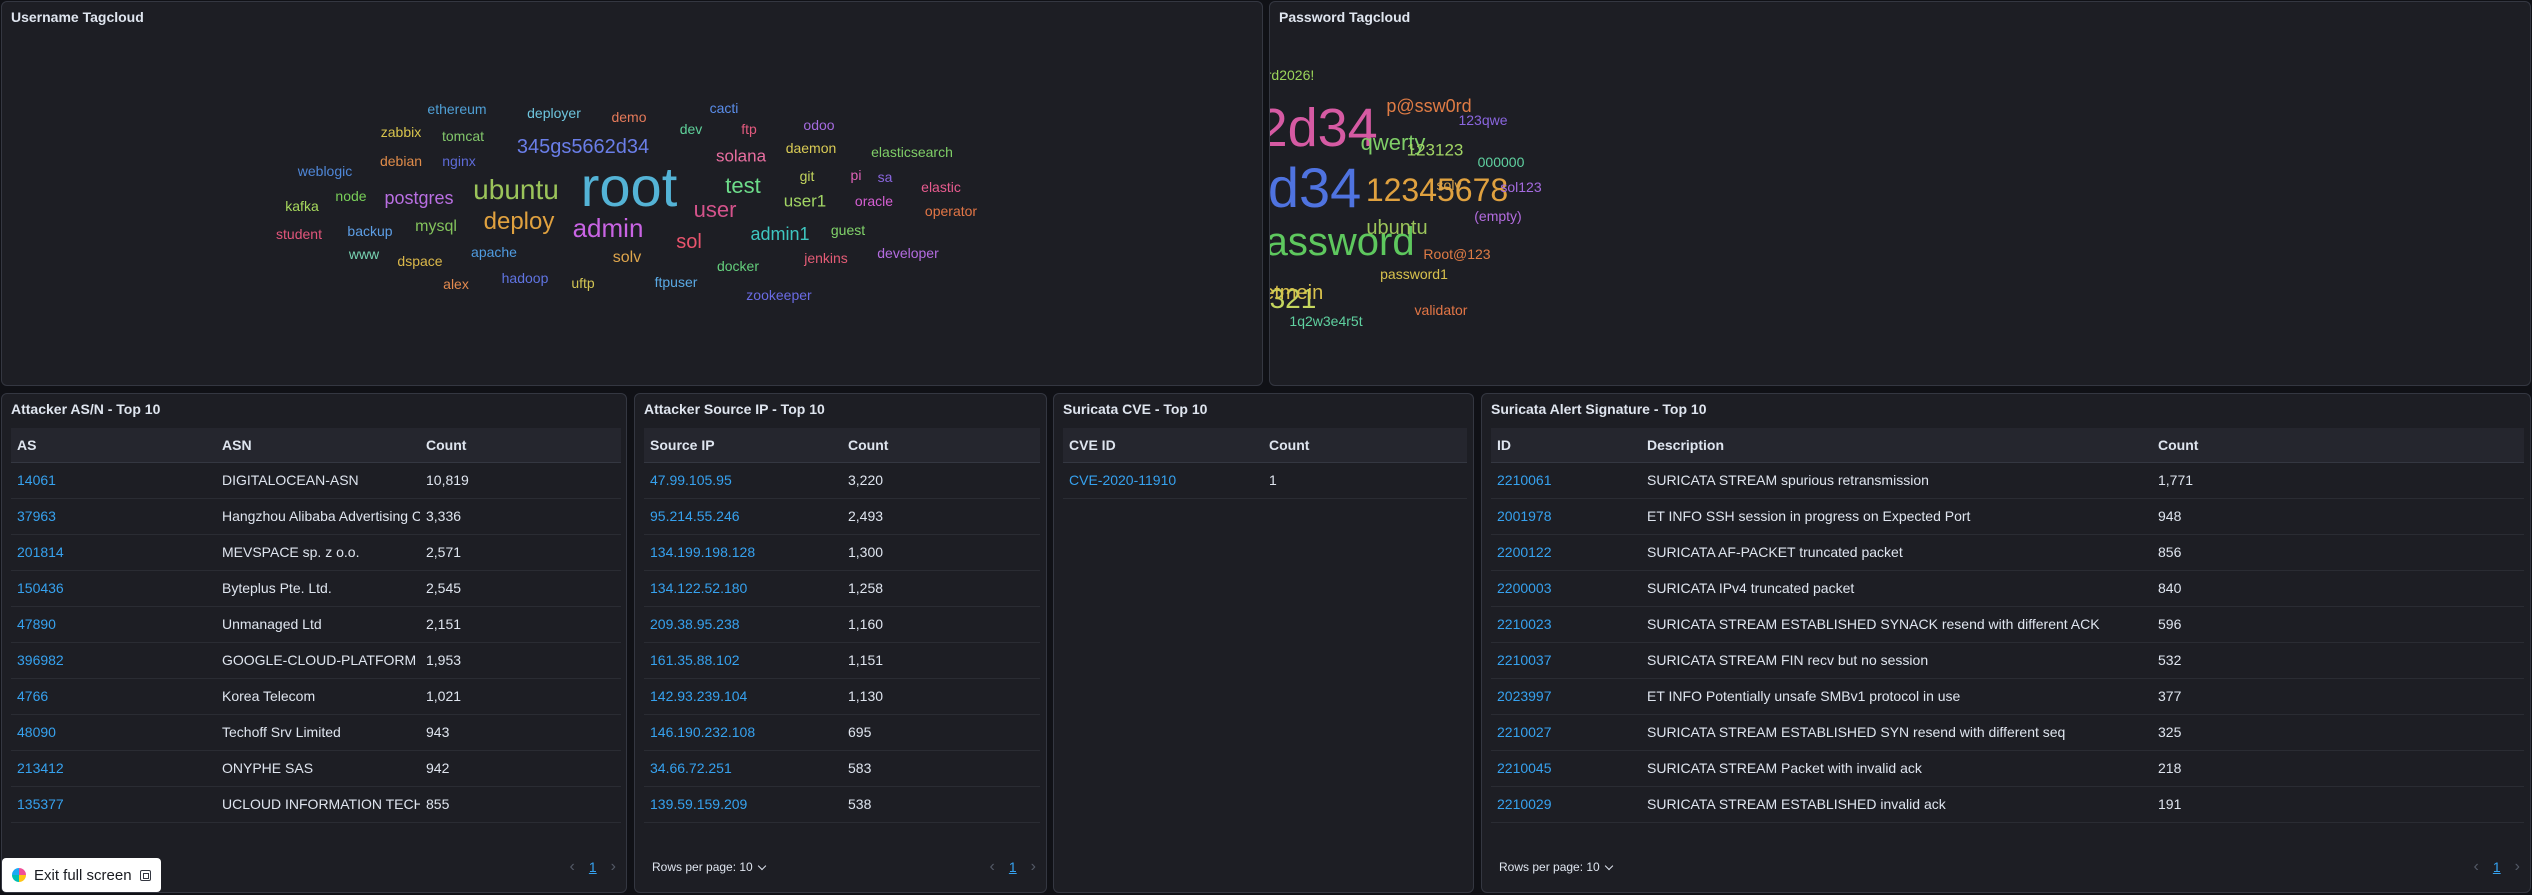  What do you see at coordinates (299, 234) in the screenshot?
I see `tagcloud-word: student` at bounding box center [299, 234].